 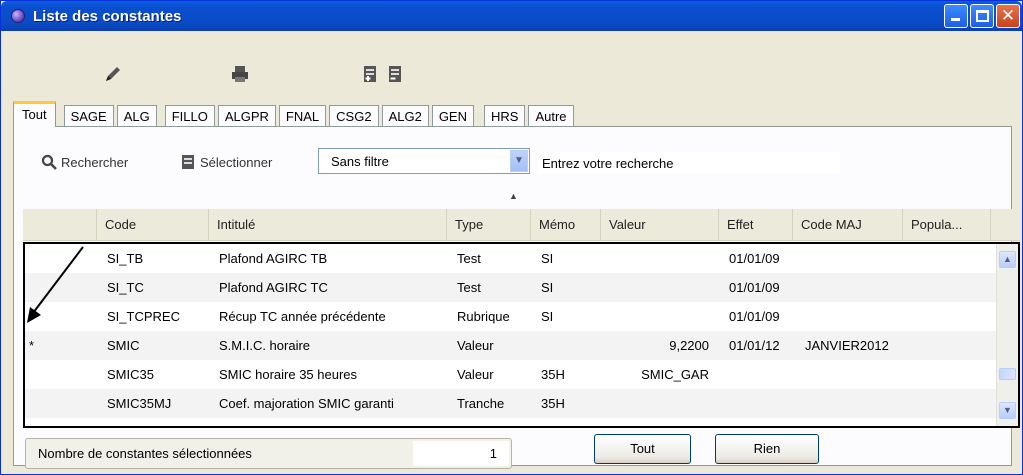 I want to click on scroll-down-icon: ▼, so click(x=1007, y=410).